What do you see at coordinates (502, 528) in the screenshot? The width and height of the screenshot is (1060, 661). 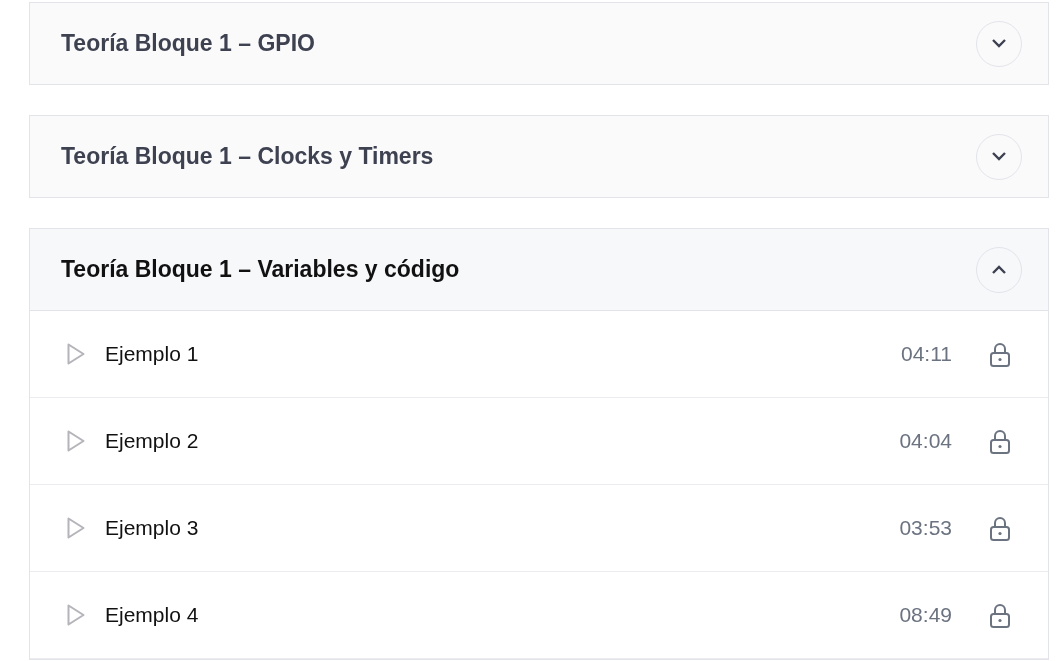 I see `lesson-title: Ejemplo 3` at bounding box center [502, 528].